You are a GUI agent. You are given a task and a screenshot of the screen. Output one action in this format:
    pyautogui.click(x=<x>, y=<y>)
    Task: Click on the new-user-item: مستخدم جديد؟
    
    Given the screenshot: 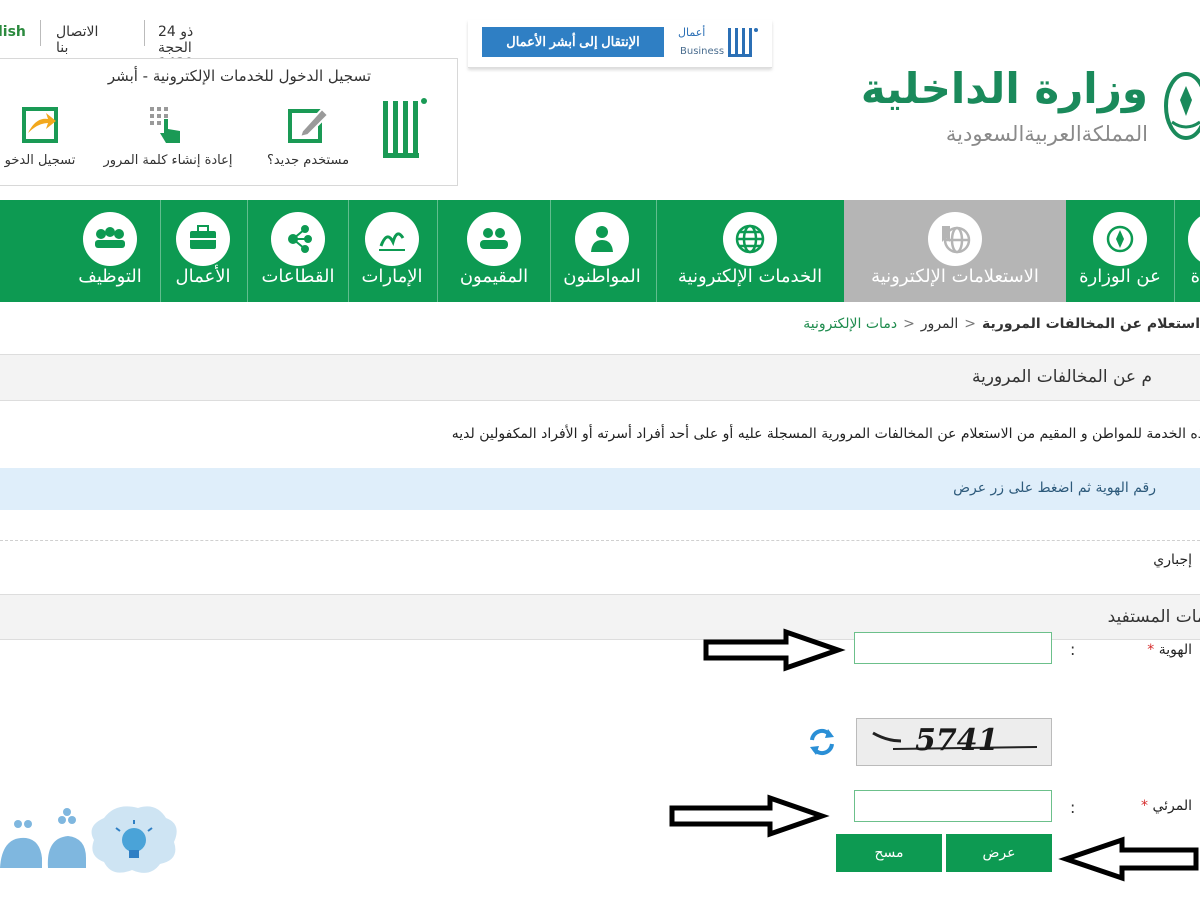 What is the action you would take?
    pyautogui.click(x=308, y=135)
    